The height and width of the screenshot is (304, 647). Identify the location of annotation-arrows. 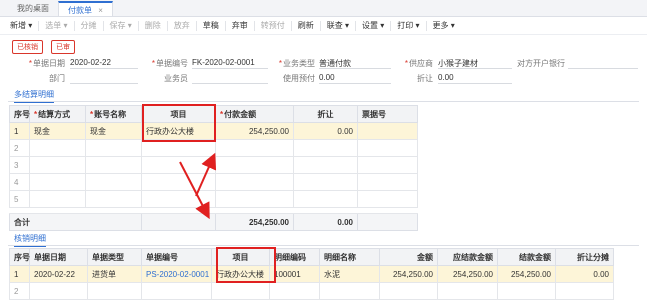
(198, 186).